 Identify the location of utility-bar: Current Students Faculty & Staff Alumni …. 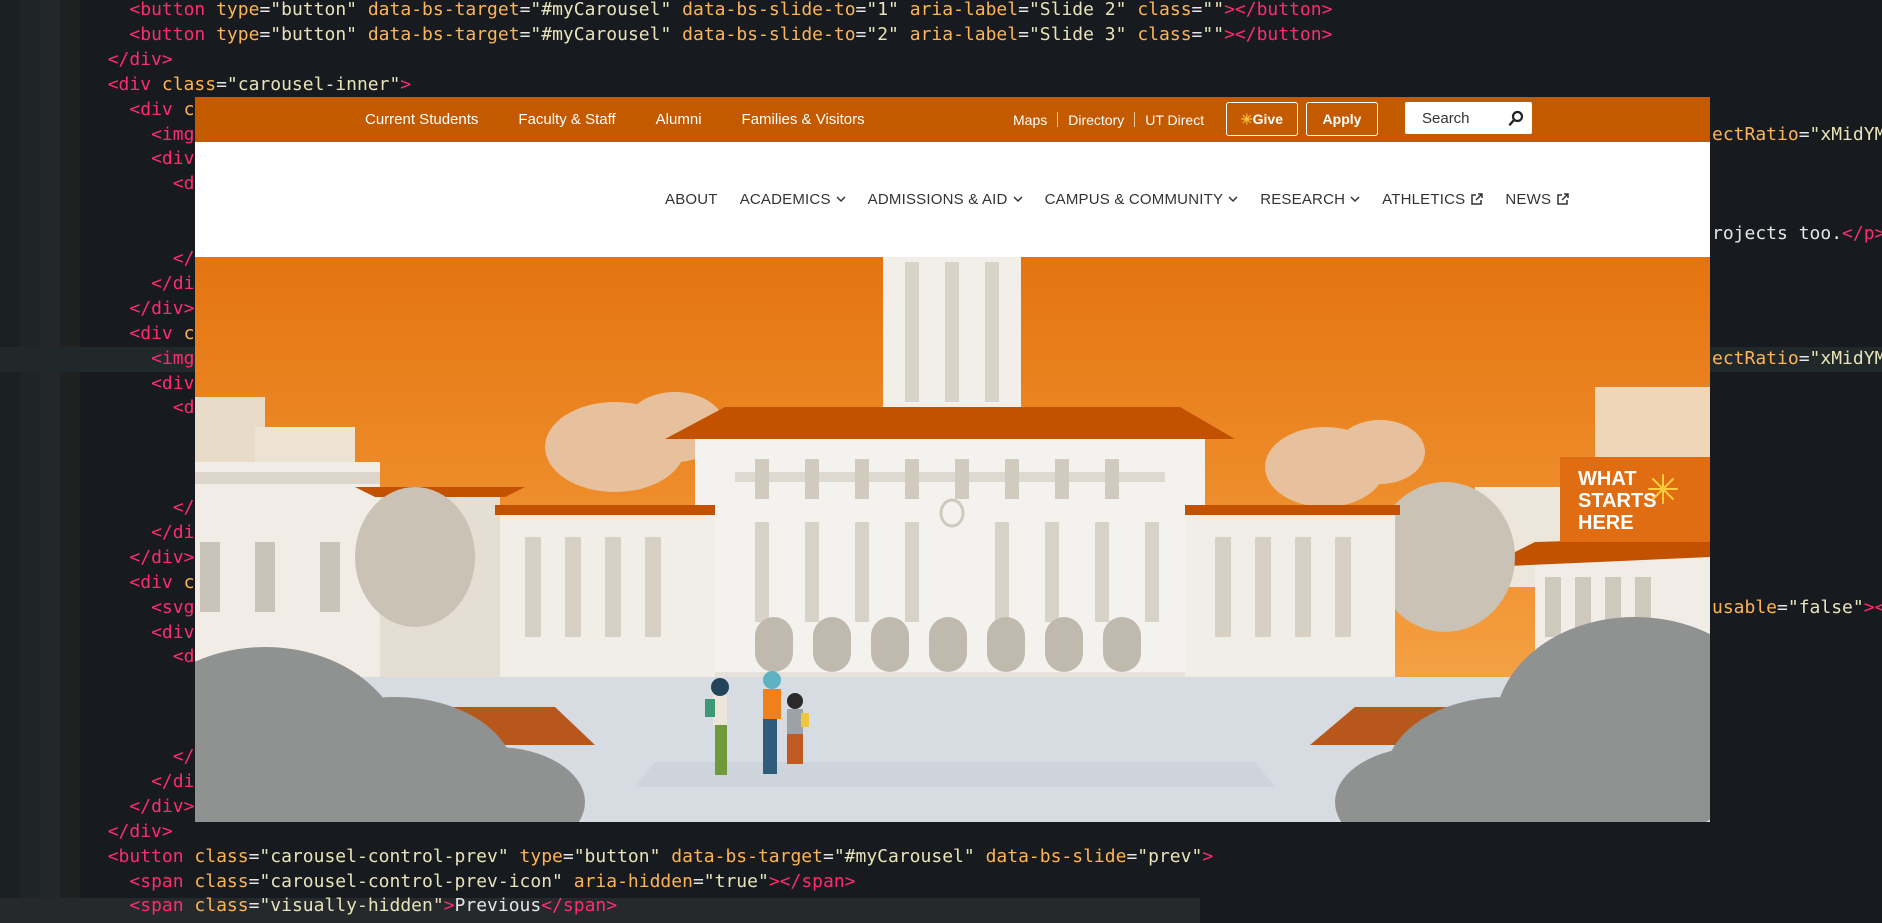
(952, 119).